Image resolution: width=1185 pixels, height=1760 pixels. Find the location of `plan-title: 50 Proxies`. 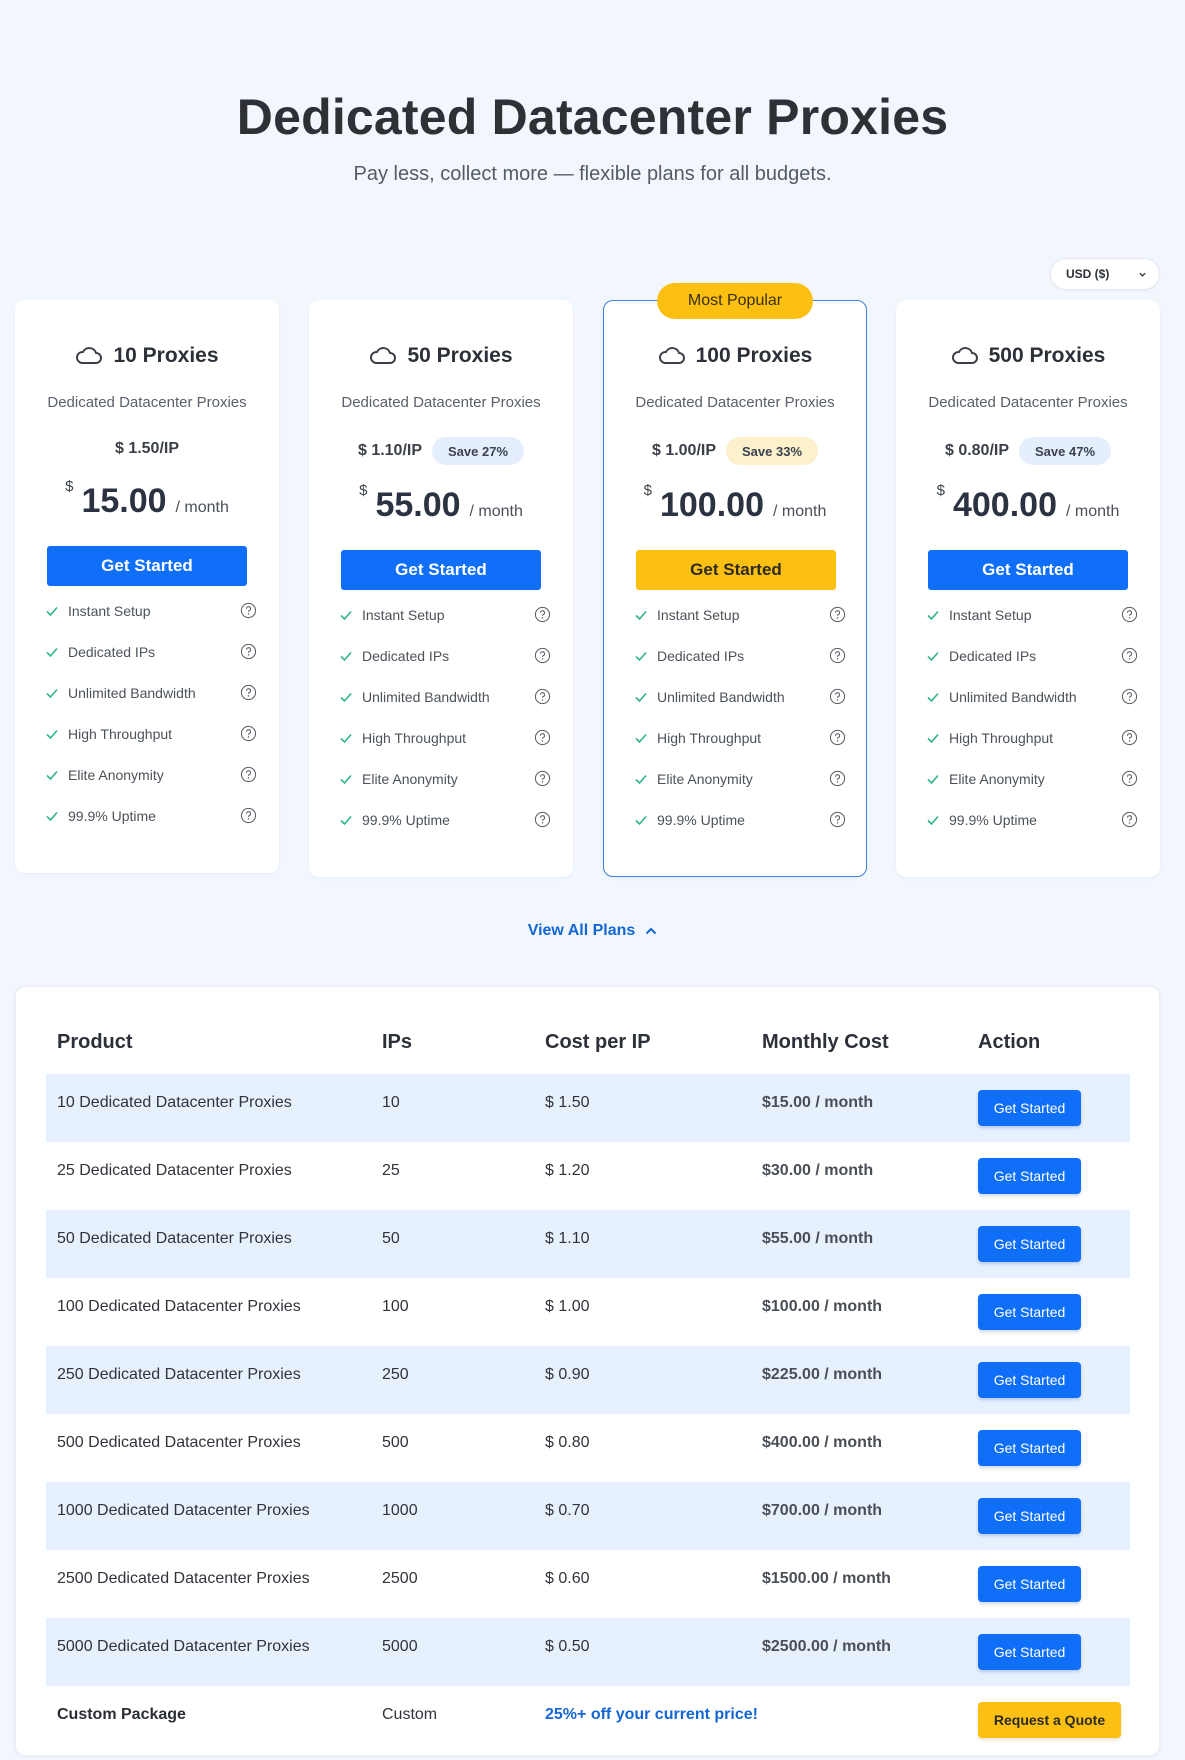

plan-title: 50 Proxies is located at coordinates (441, 356).